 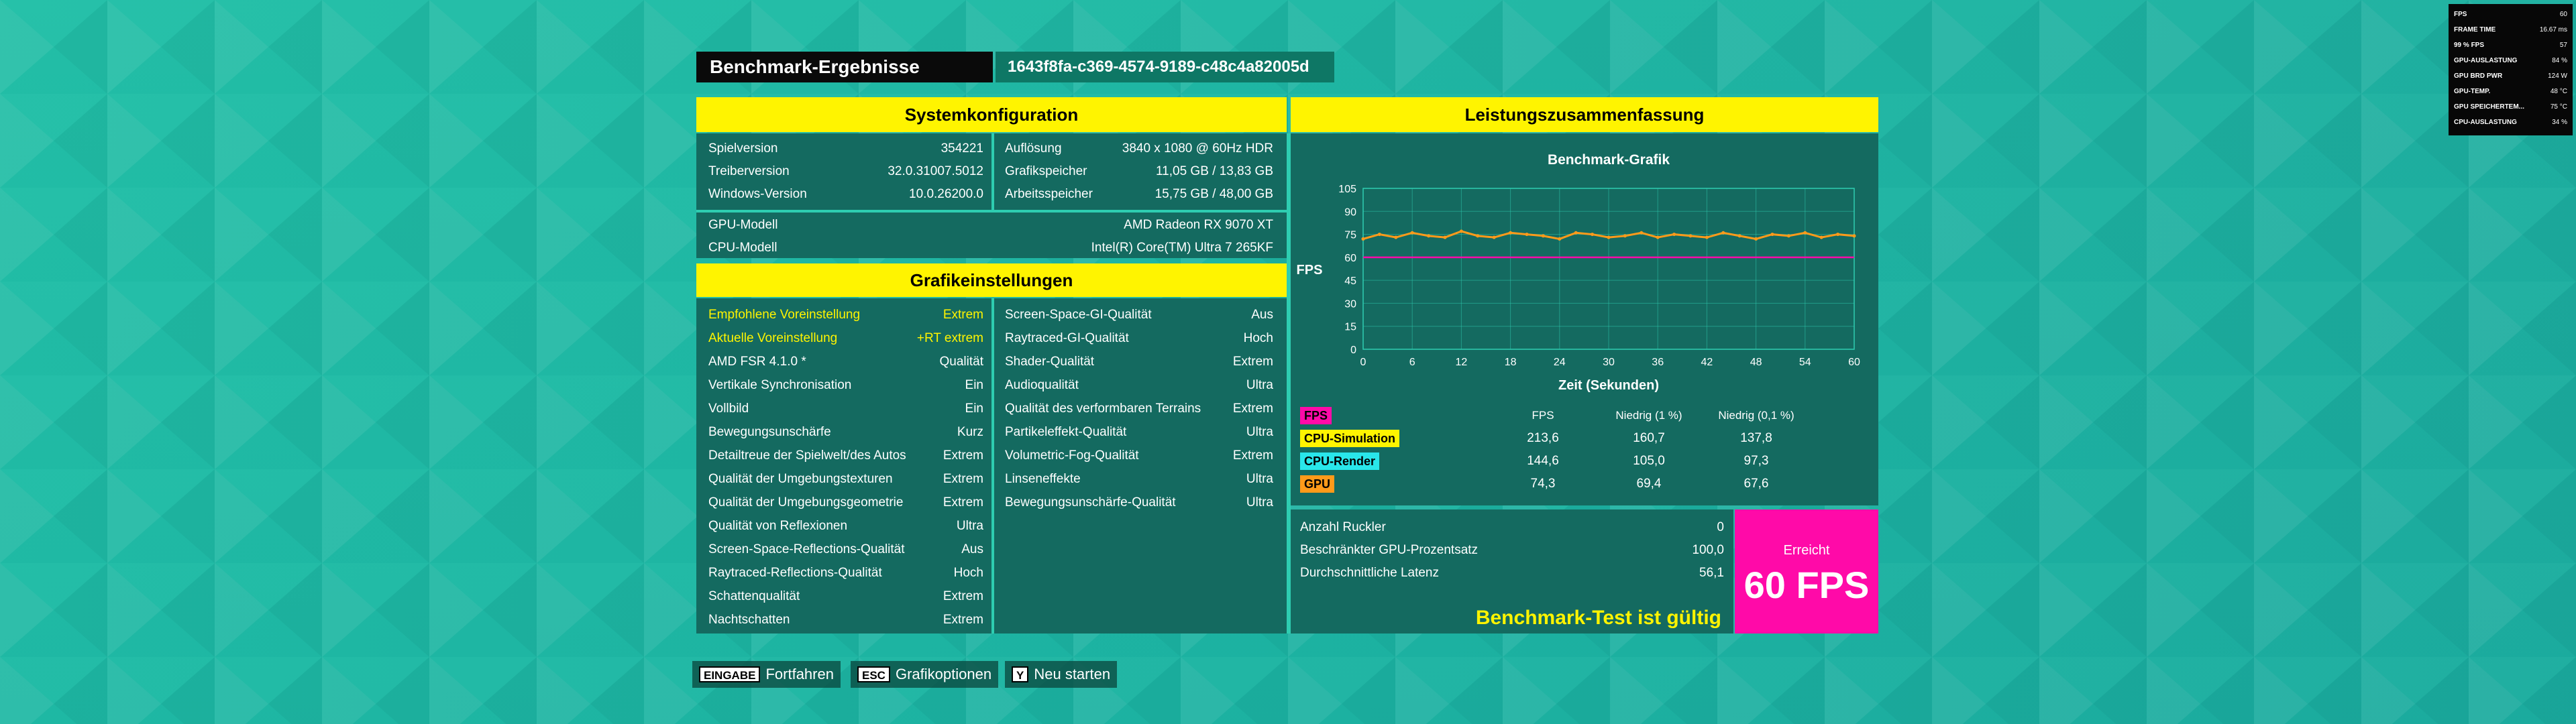 I want to click on setting-value: +RT extrem, so click(x=949, y=338).